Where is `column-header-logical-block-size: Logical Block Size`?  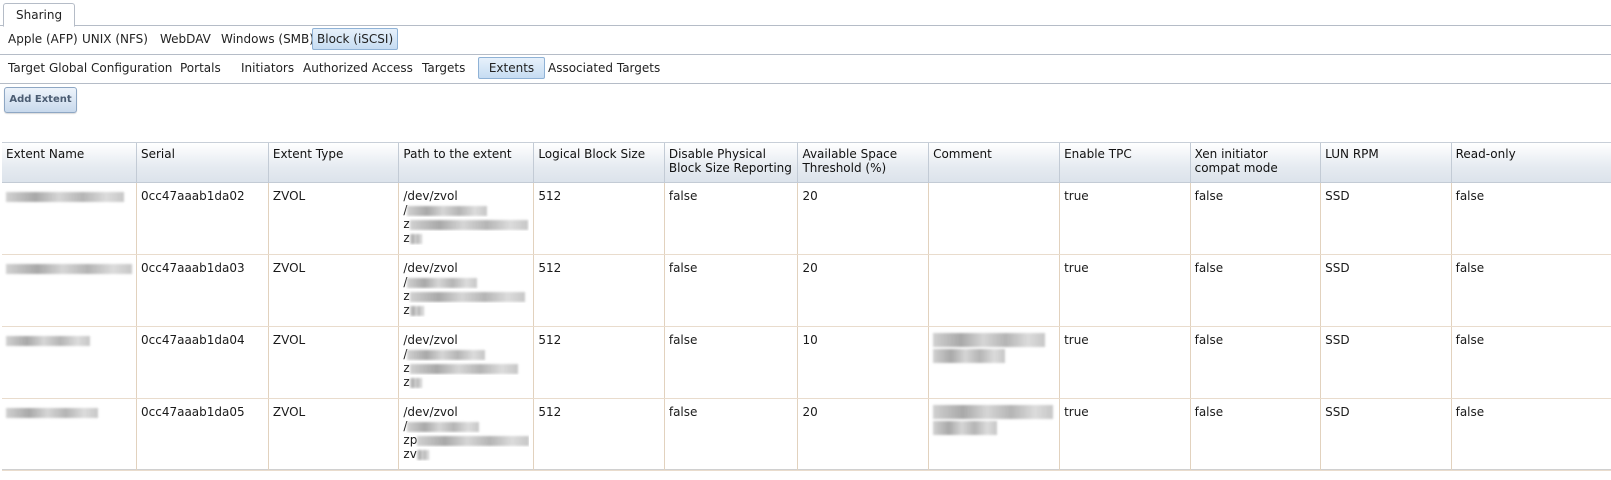 column-header-logical-block-size: Logical Block Size is located at coordinates (599, 163).